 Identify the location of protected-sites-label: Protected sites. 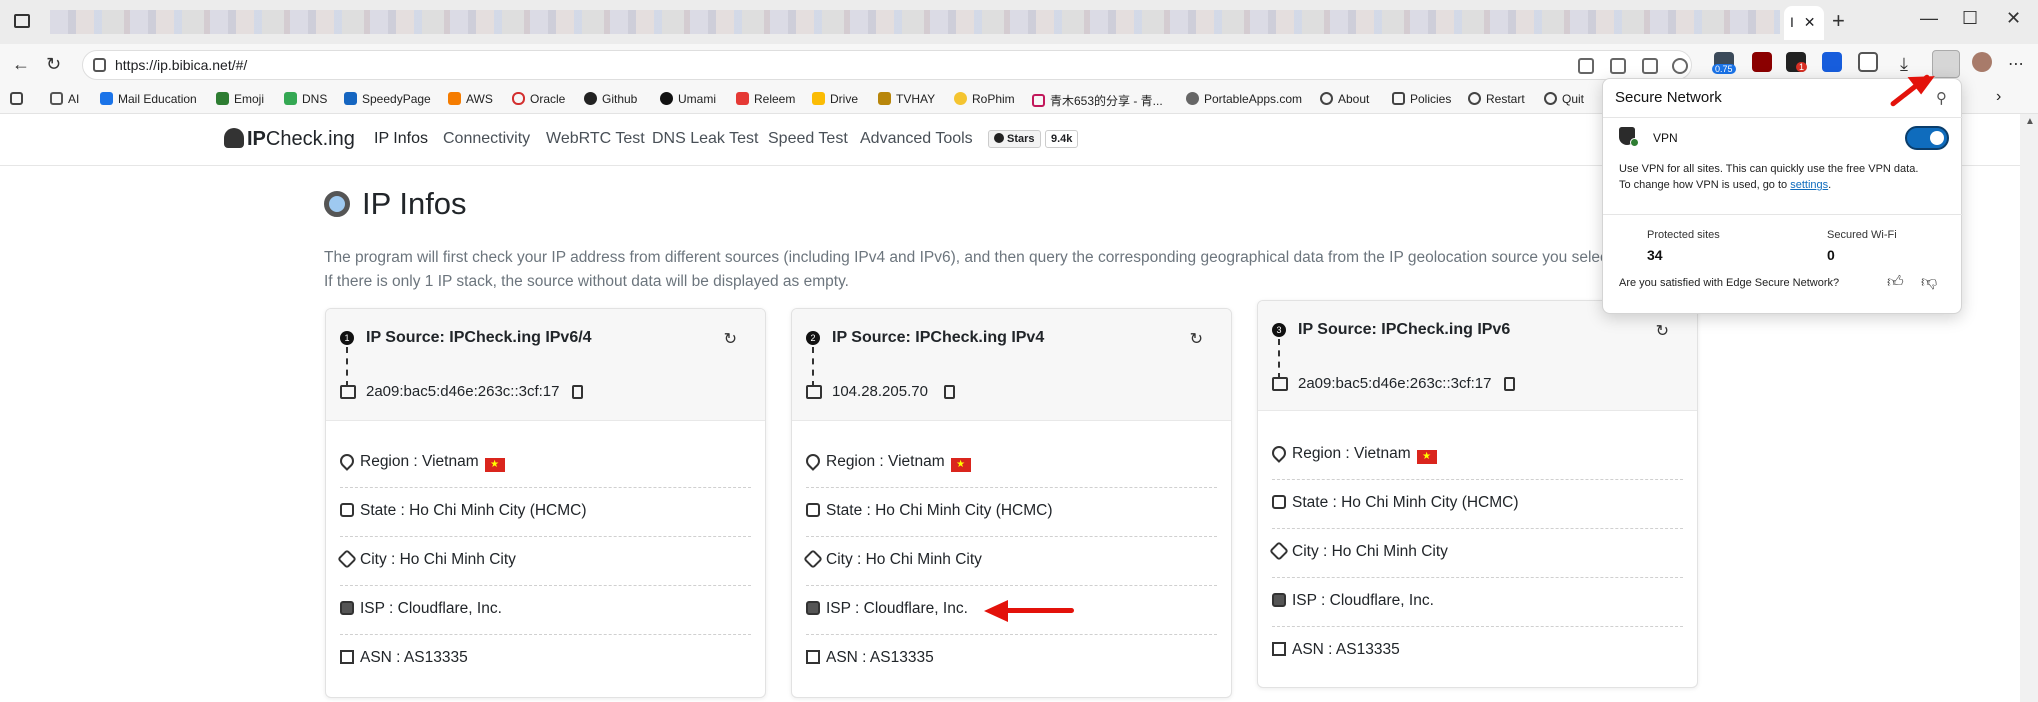
(1683, 235).